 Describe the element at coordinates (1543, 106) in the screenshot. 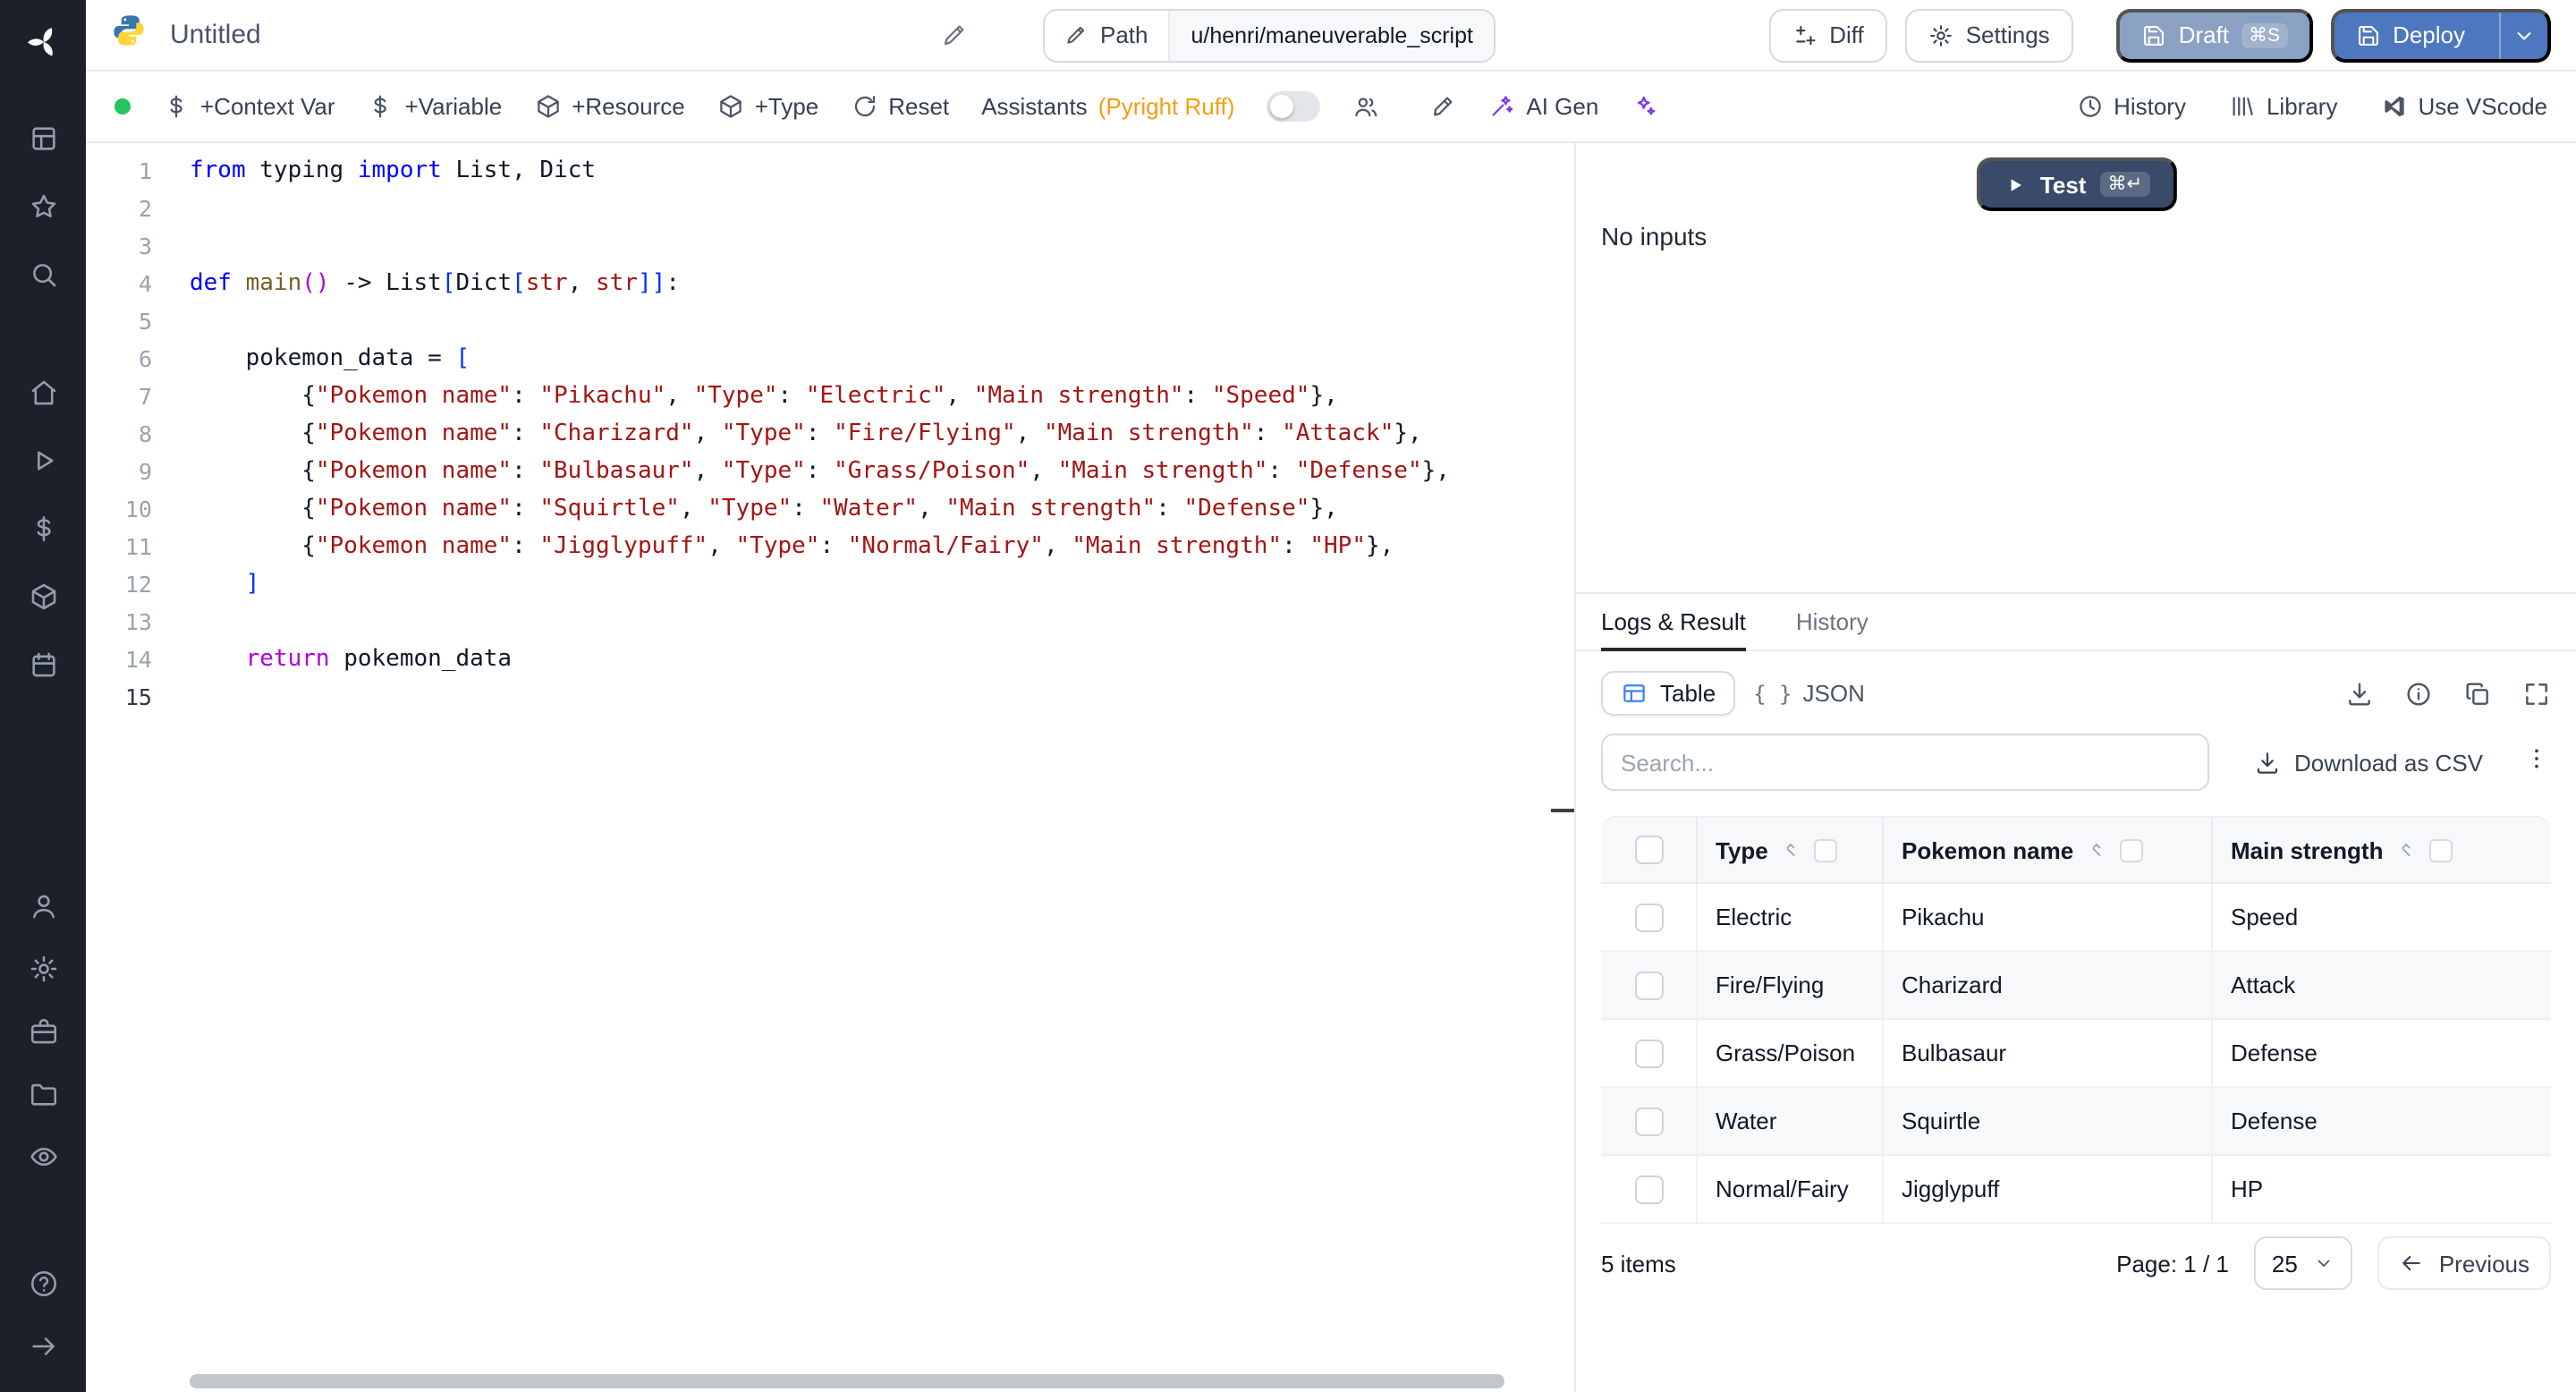

I see `ai-gen-button: AI Gen` at that location.